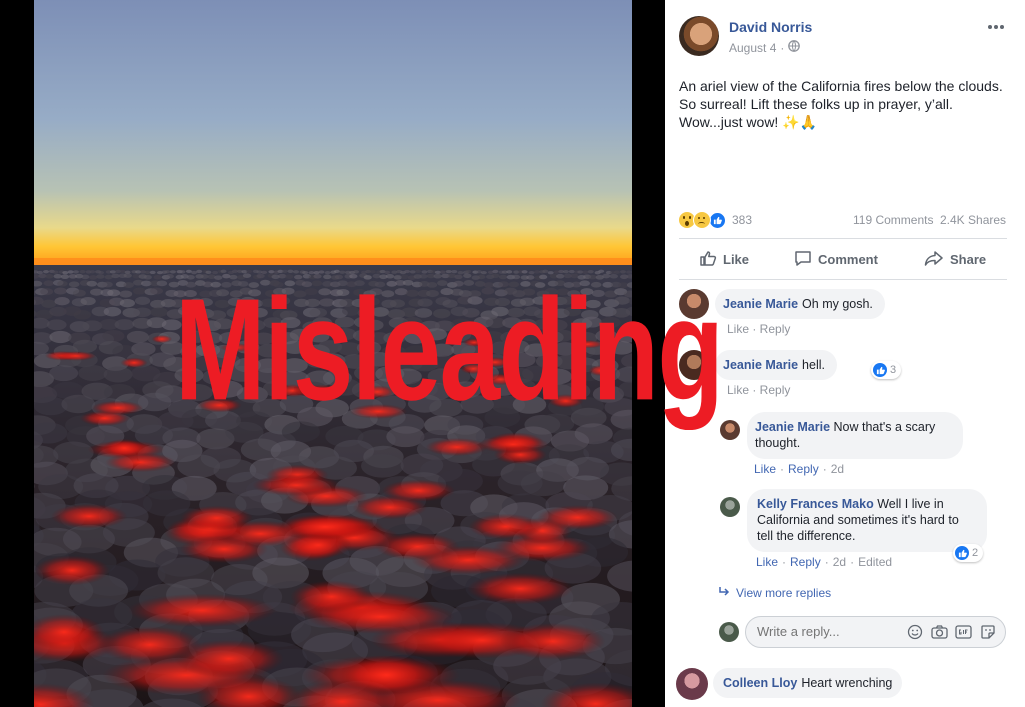 The height and width of the screenshot is (707, 1025). I want to click on post-text-line: Wow...just wow! ✨🙏, so click(748, 122).